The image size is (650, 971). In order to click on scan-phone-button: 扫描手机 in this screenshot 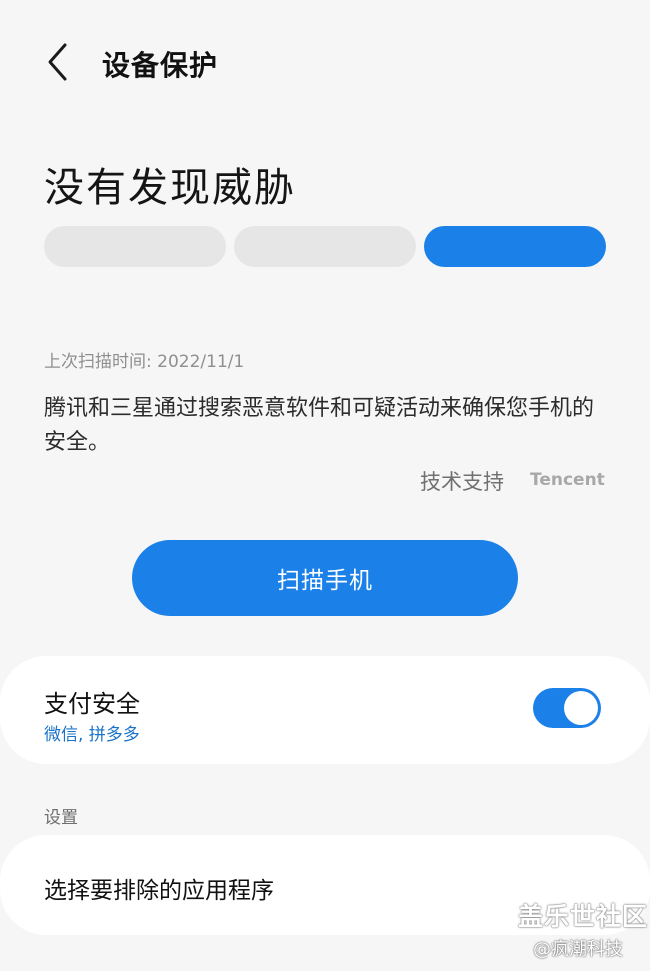, I will do `click(325, 578)`.